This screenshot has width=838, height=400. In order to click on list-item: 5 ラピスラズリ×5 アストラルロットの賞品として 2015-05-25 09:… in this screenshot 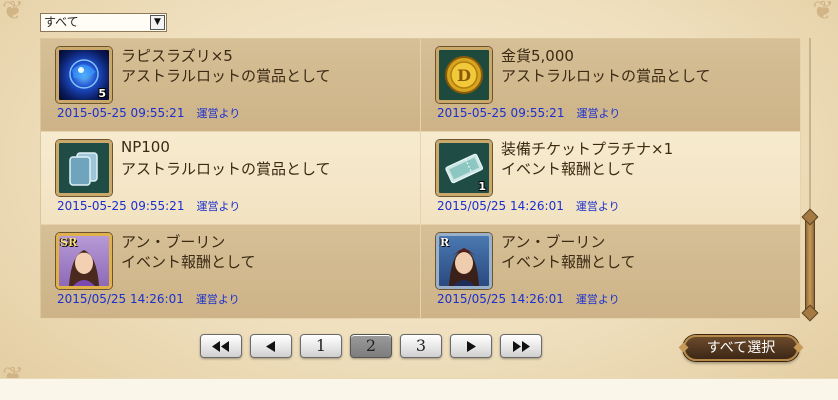, I will do `click(231, 85)`.